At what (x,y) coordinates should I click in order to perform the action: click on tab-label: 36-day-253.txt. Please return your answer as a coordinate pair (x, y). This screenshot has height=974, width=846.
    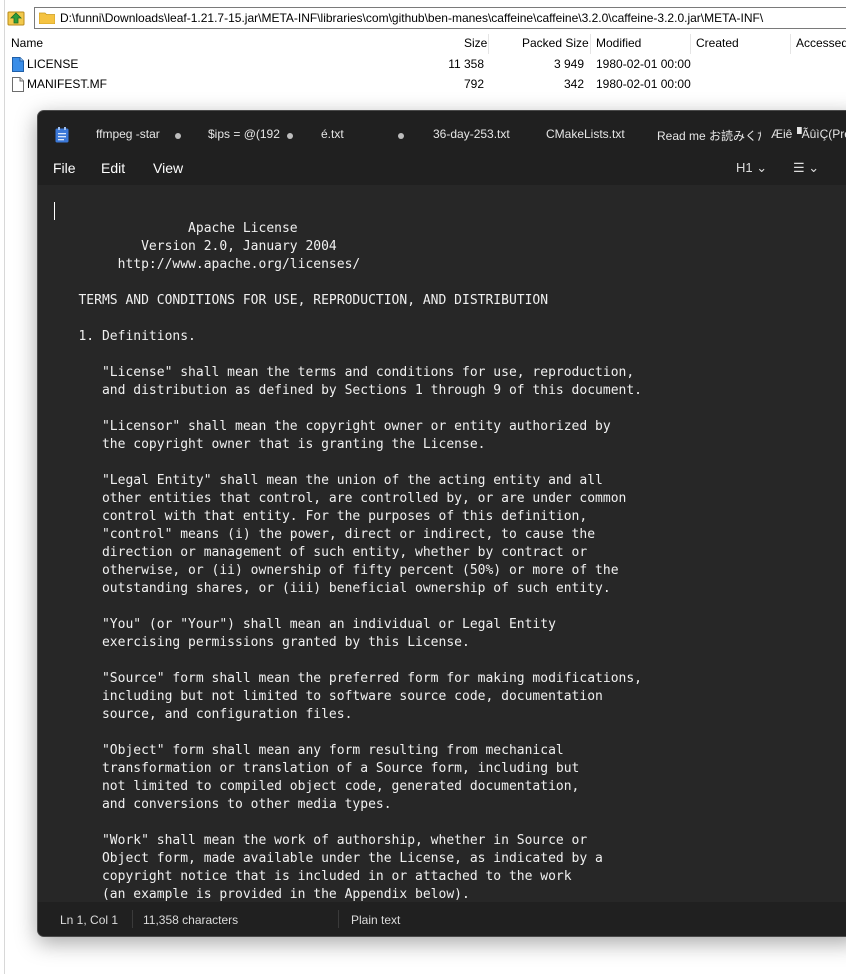
    Looking at the image, I should click on (471, 134).